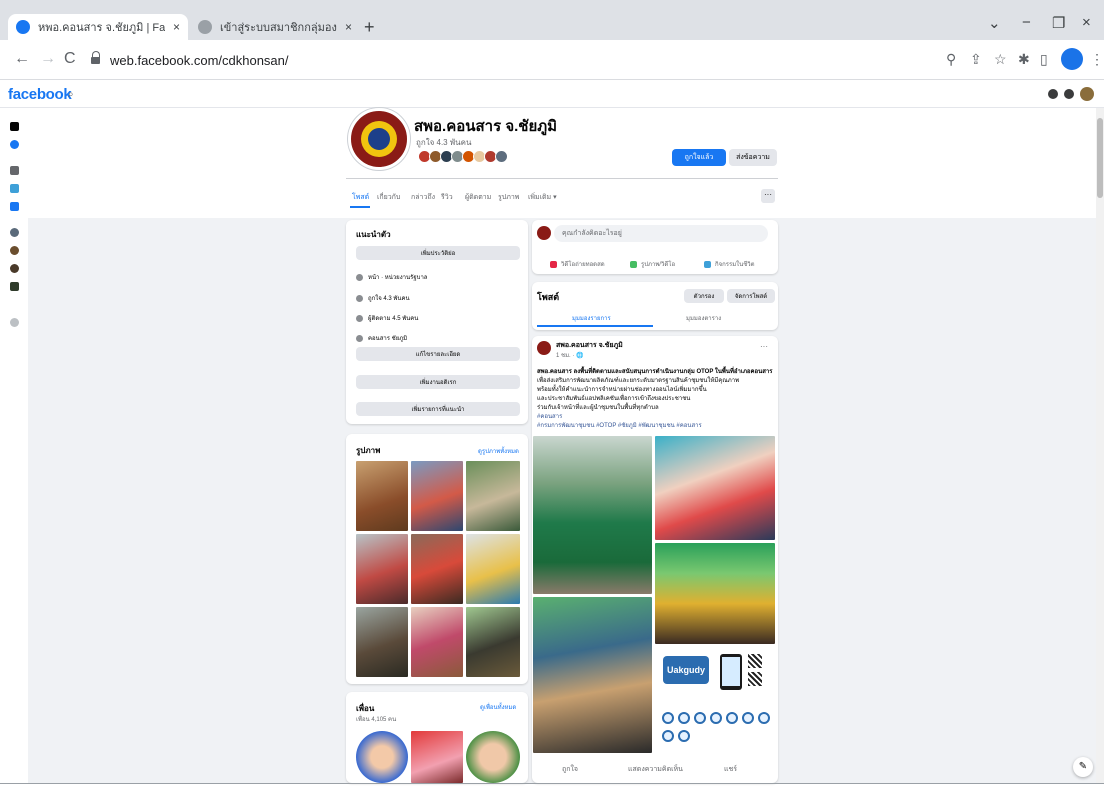 Image resolution: width=1104 pixels, height=787 pixels. I want to click on post-options-icon: ···, so click(764, 346).